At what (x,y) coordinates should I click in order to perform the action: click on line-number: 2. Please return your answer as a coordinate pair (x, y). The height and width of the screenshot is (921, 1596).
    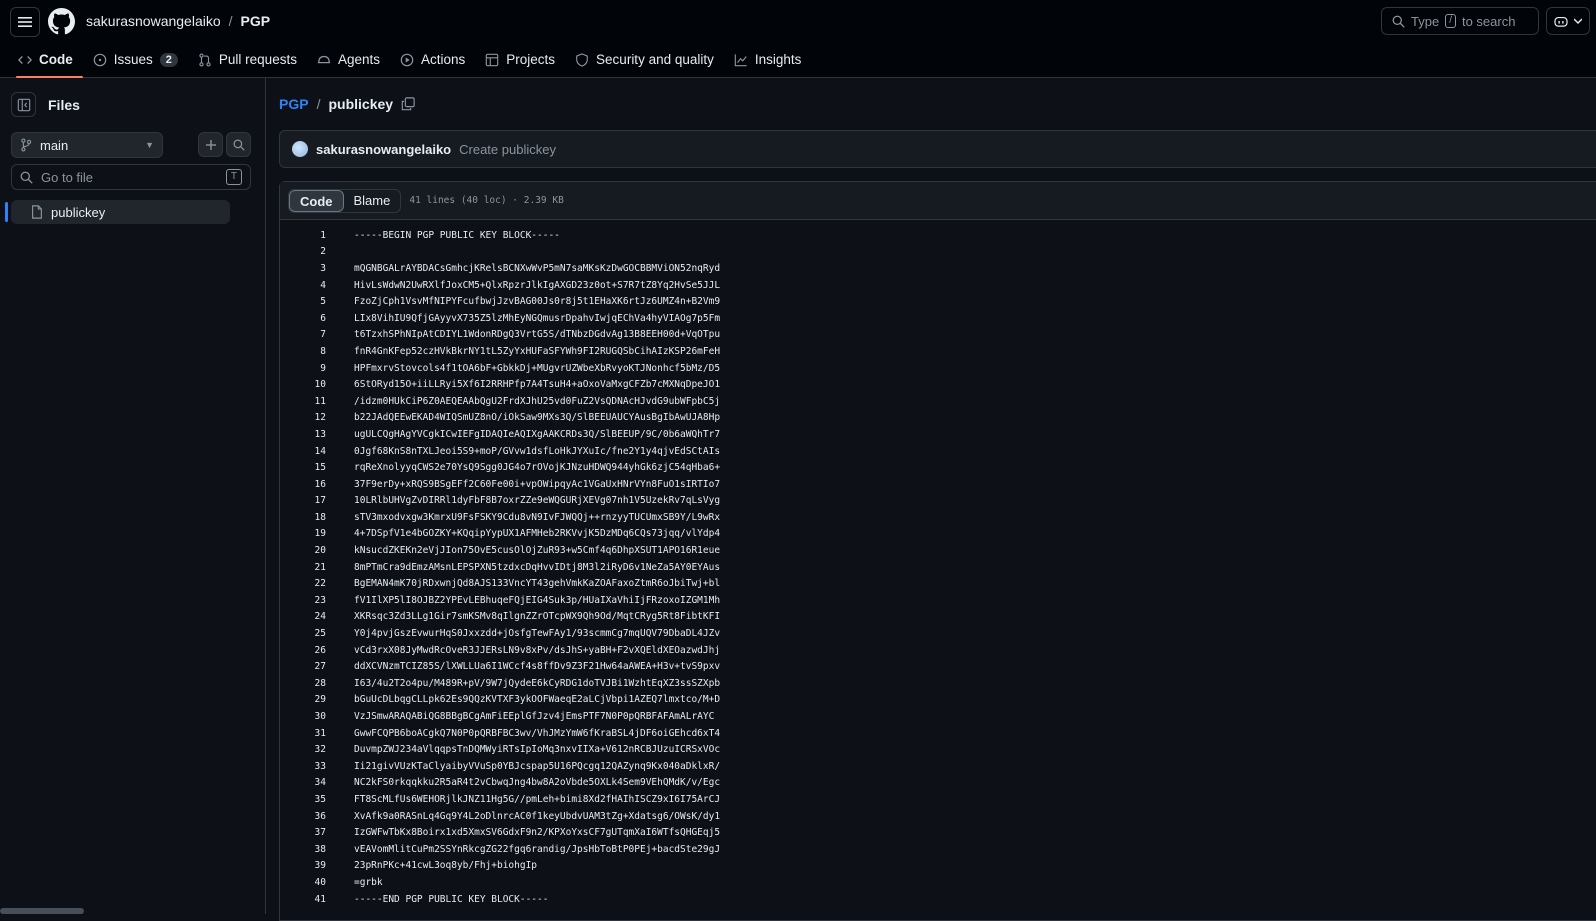
    Looking at the image, I should click on (303, 251).